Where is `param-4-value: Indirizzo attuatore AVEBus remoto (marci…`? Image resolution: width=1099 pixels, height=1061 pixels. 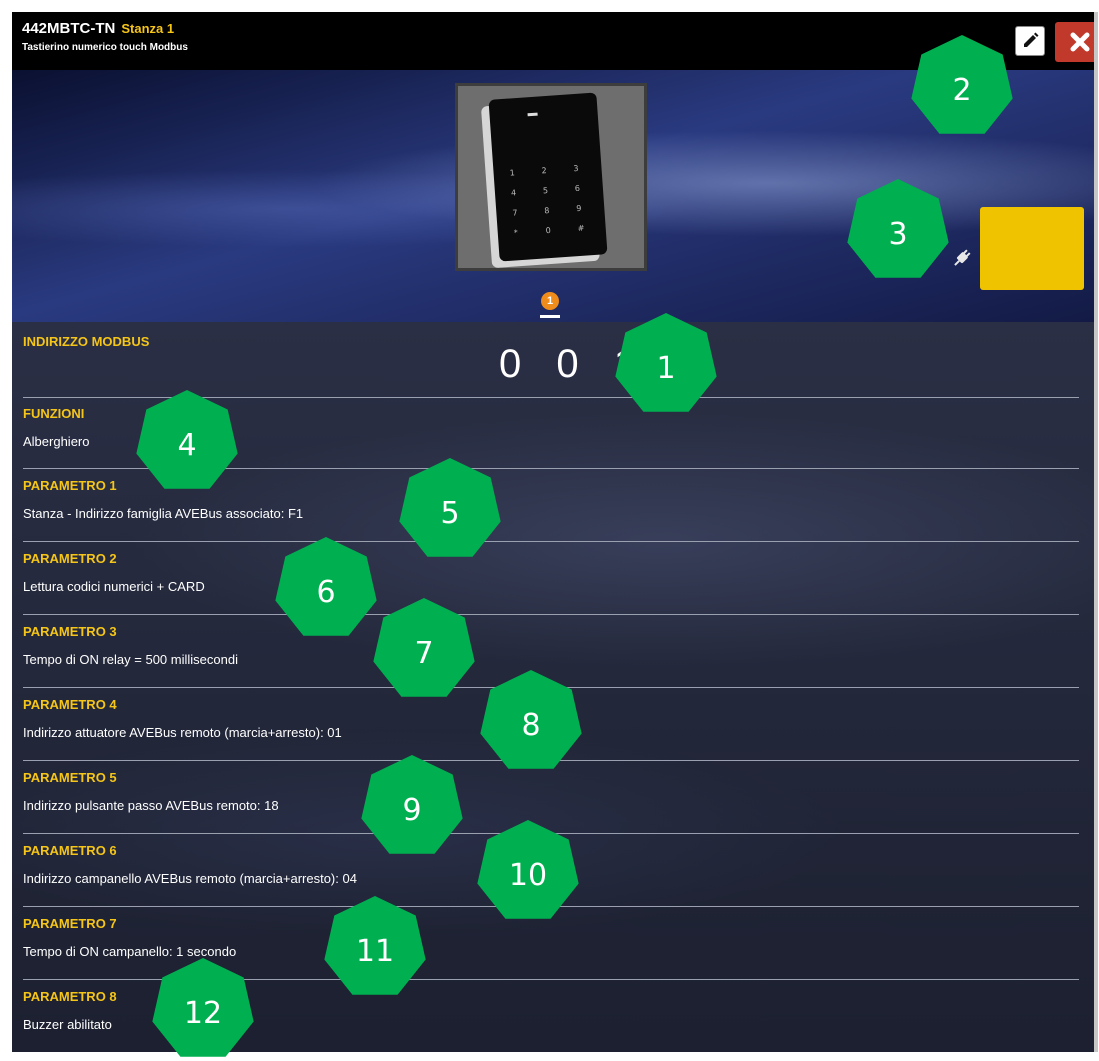
param-4-value: Indirizzo attuatore AVEBus remoto (marci… is located at coordinates (182, 732).